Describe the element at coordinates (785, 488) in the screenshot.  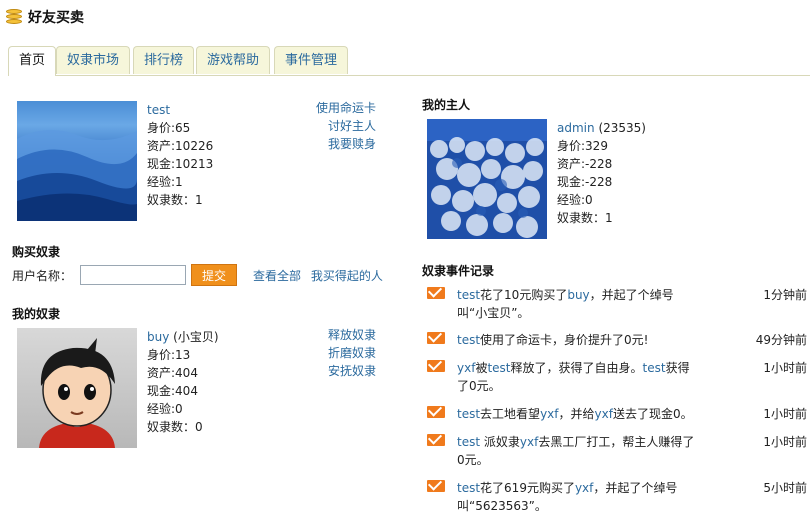
I see `event-time: 5小时前` at that location.